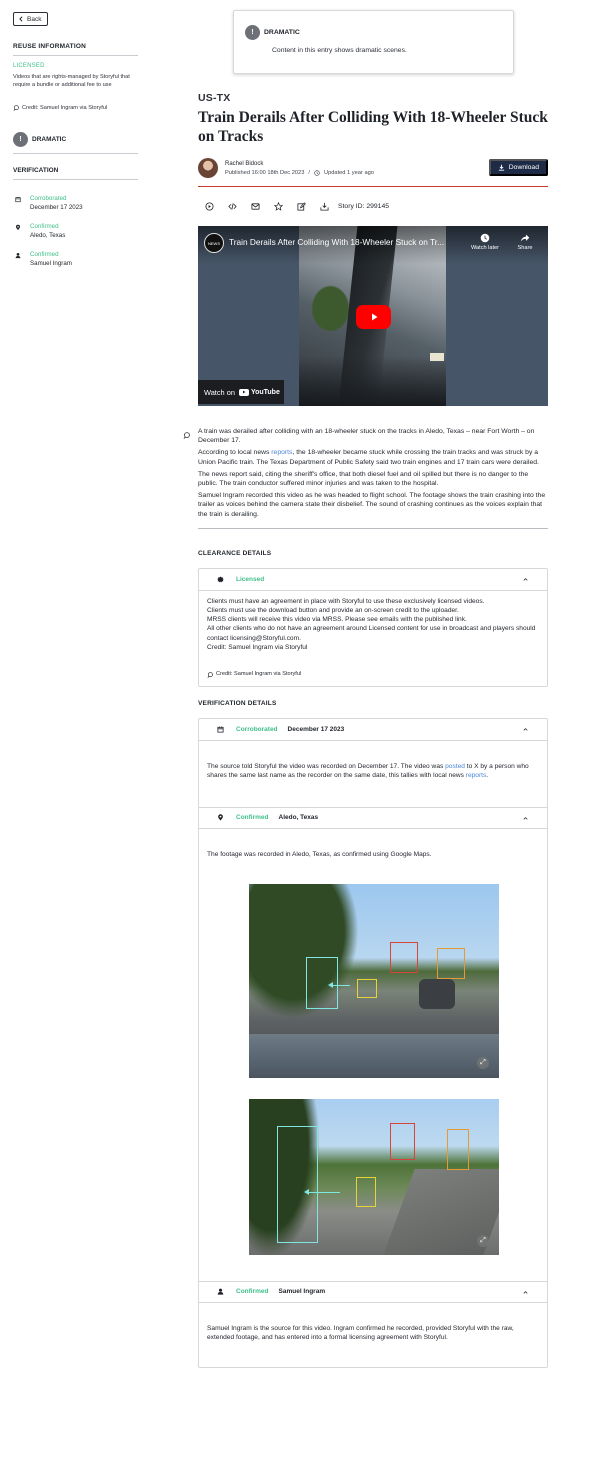 This screenshot has width=602, height=1463. I want to click on arrow-icon, so click(339, 985).